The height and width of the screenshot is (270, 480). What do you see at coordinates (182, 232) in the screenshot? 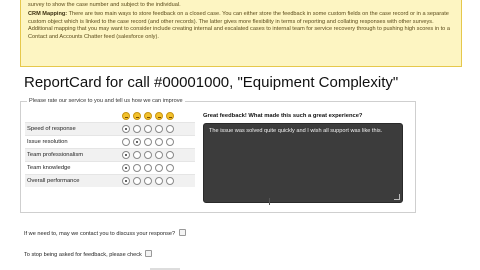
I see `contact-checkbox` at bounding box center [182, 232].